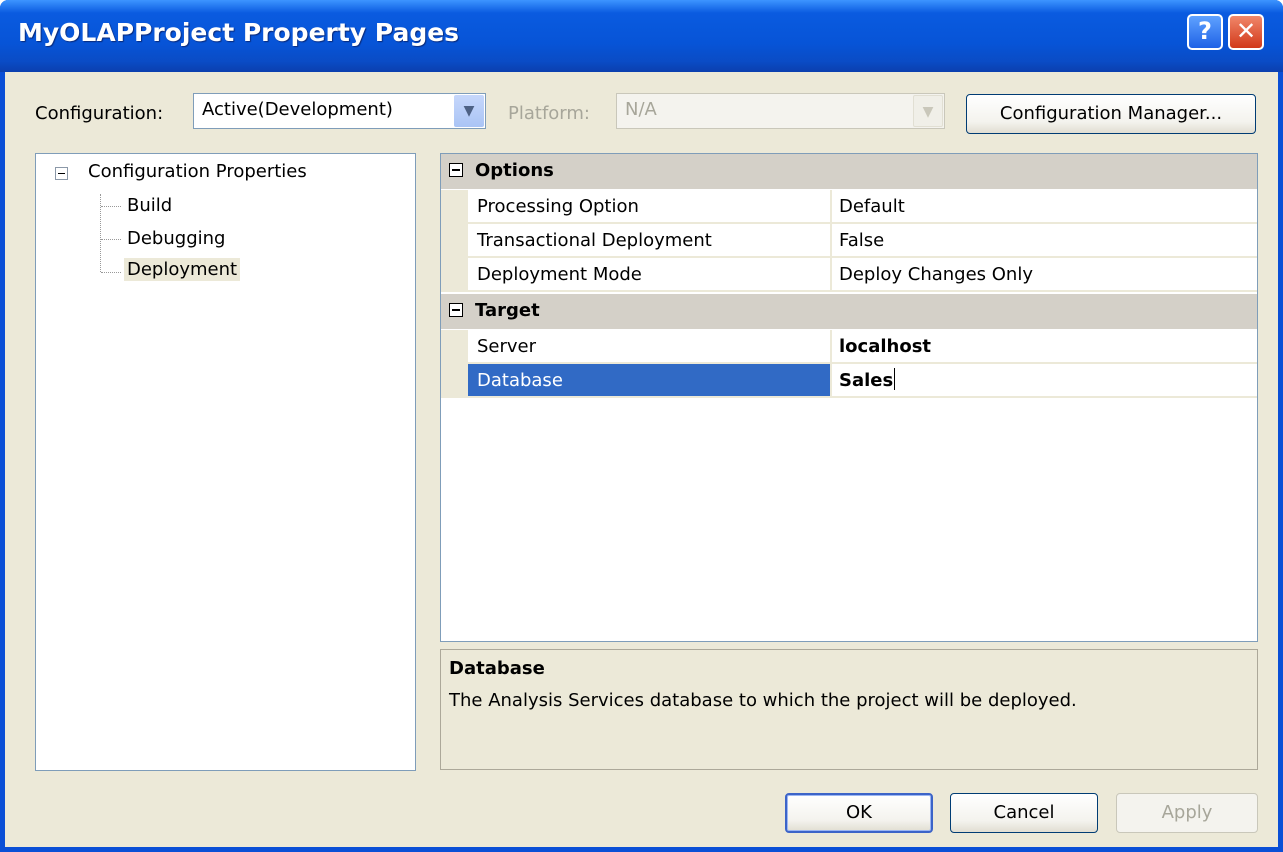 The image size is (1283, 852). I want to click on tree-root-configuration-properties: Configuration Properties, so click(197, 171).